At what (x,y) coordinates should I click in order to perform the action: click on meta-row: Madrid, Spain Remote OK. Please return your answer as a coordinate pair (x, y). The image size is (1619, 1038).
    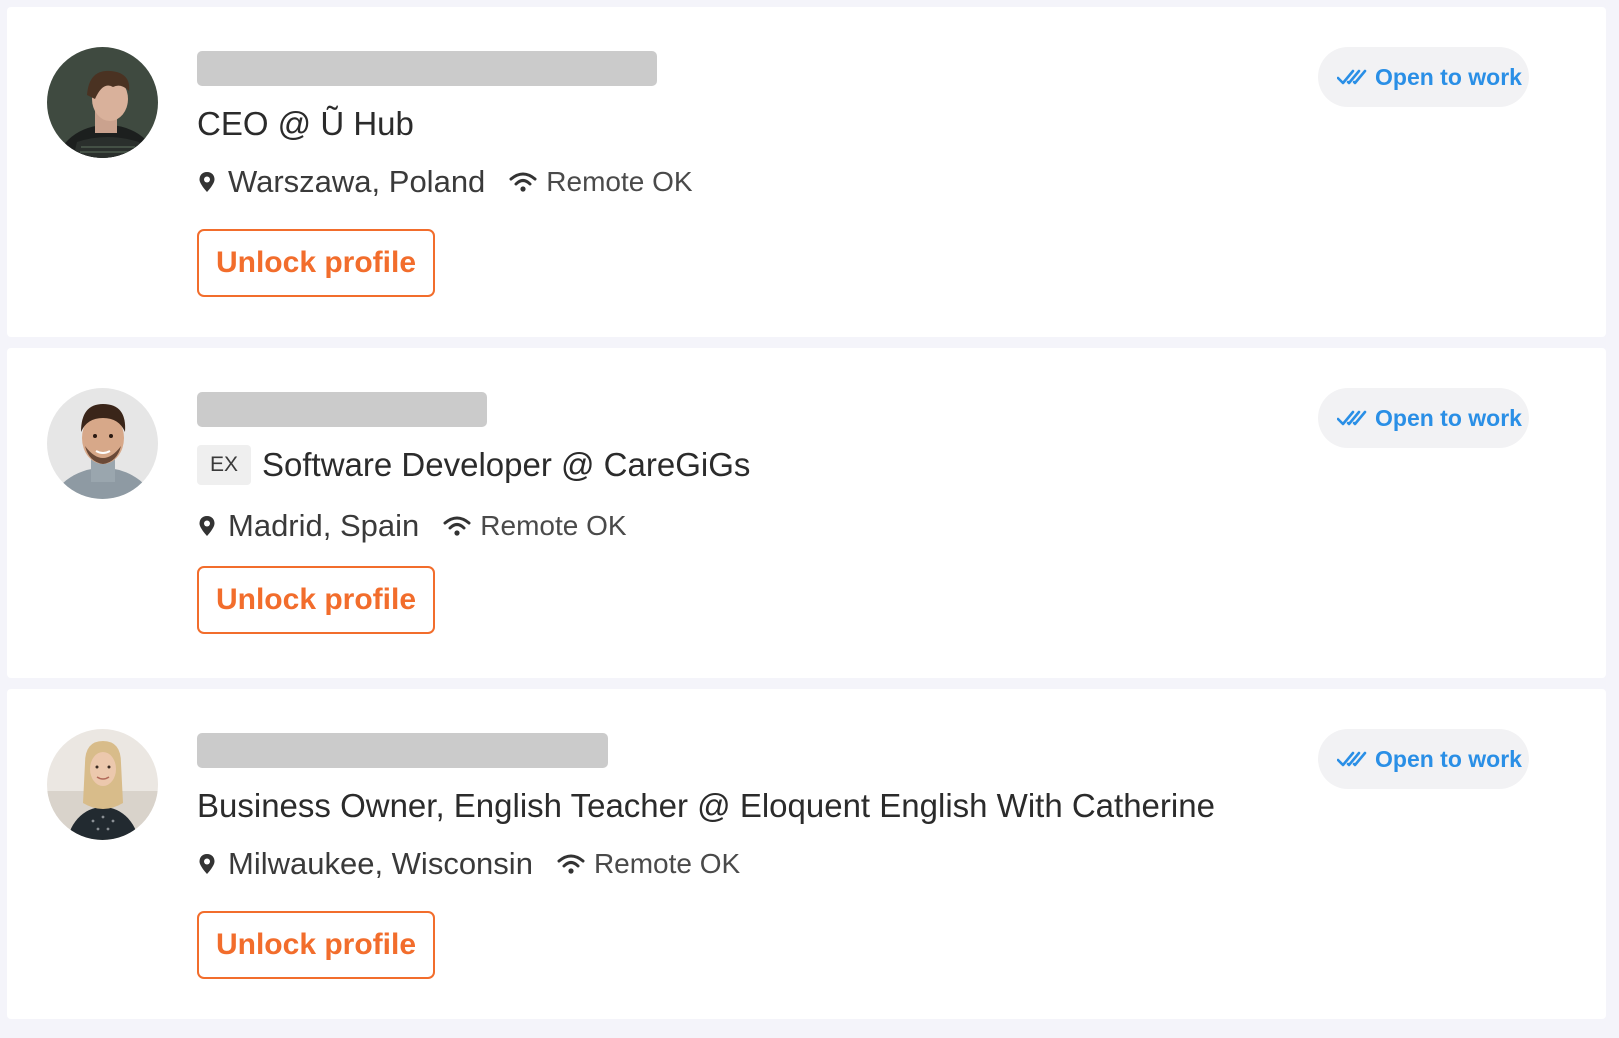
    Looking at the image, I should click on (412, 526).